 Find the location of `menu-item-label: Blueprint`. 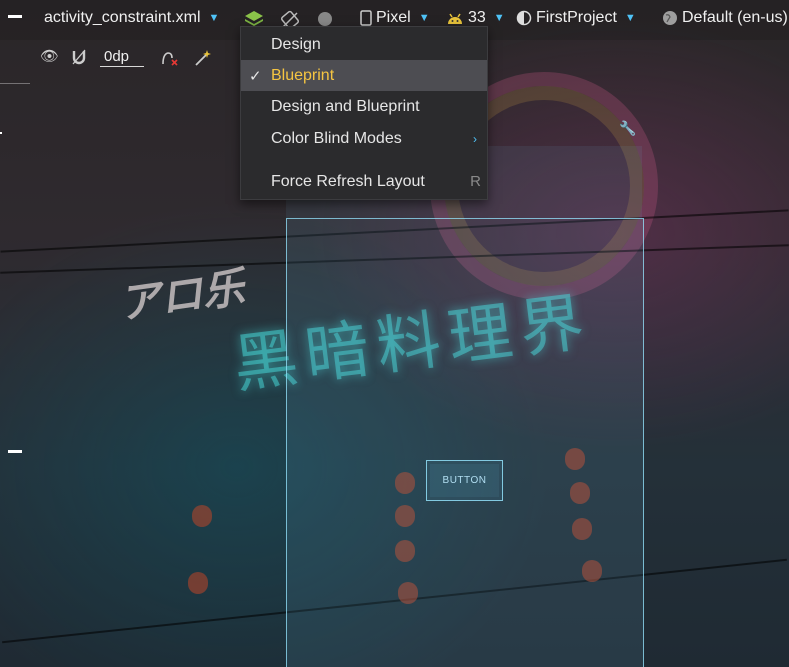

menu-item-label: Blueprint is located at coordinates (303, 75).